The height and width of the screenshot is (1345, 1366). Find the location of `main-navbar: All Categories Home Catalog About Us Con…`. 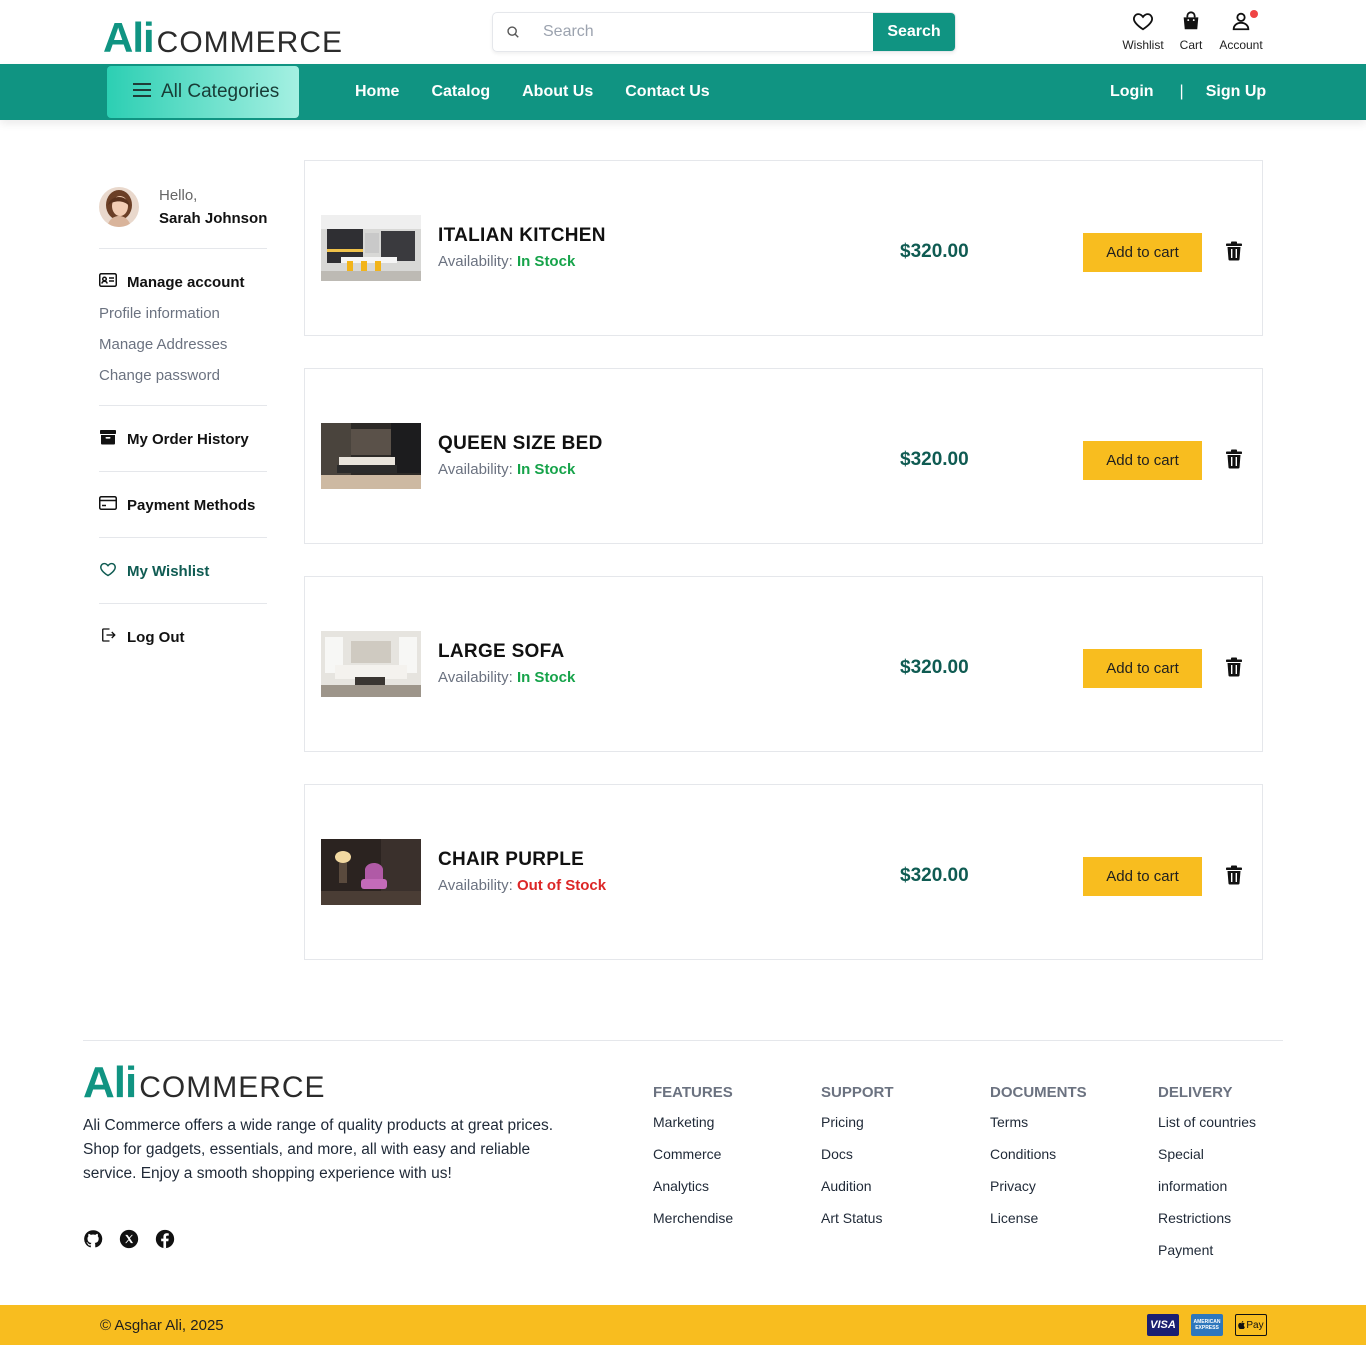

main-navbar: All Categories Home Catalog About Us Con… is located at coordinates (683, 92).